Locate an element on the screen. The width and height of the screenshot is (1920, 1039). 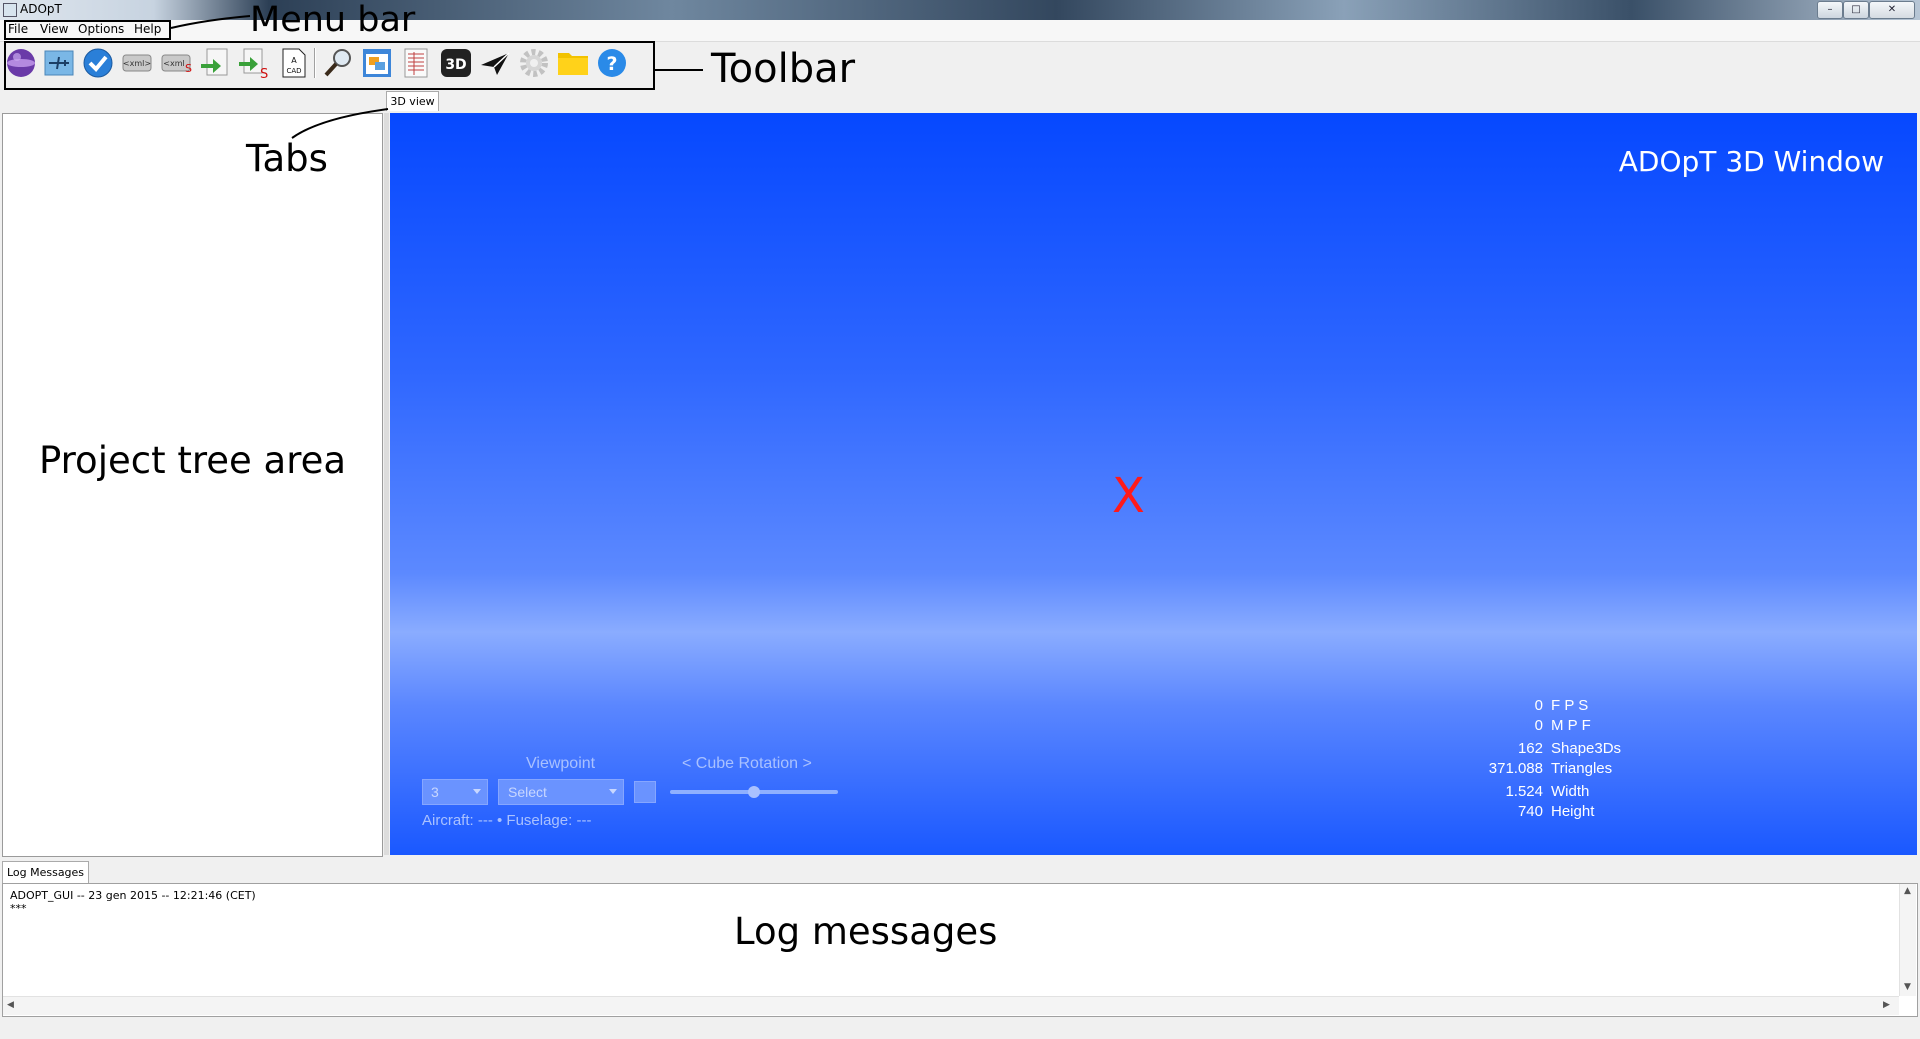
log-line: *** is located at coordinates (18, 908).